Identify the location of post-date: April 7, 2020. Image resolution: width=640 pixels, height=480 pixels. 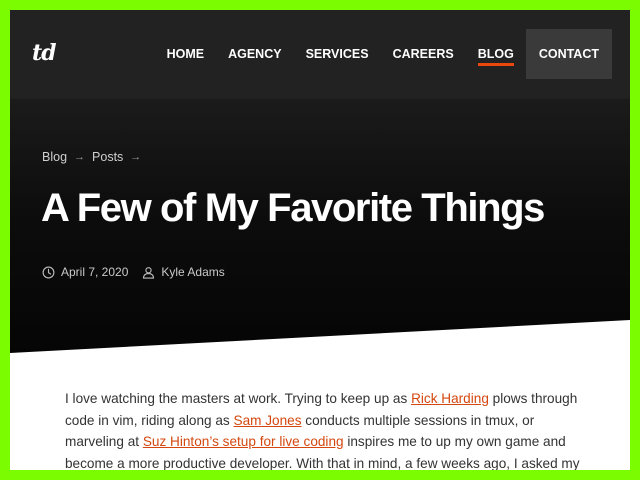
(85, 272).